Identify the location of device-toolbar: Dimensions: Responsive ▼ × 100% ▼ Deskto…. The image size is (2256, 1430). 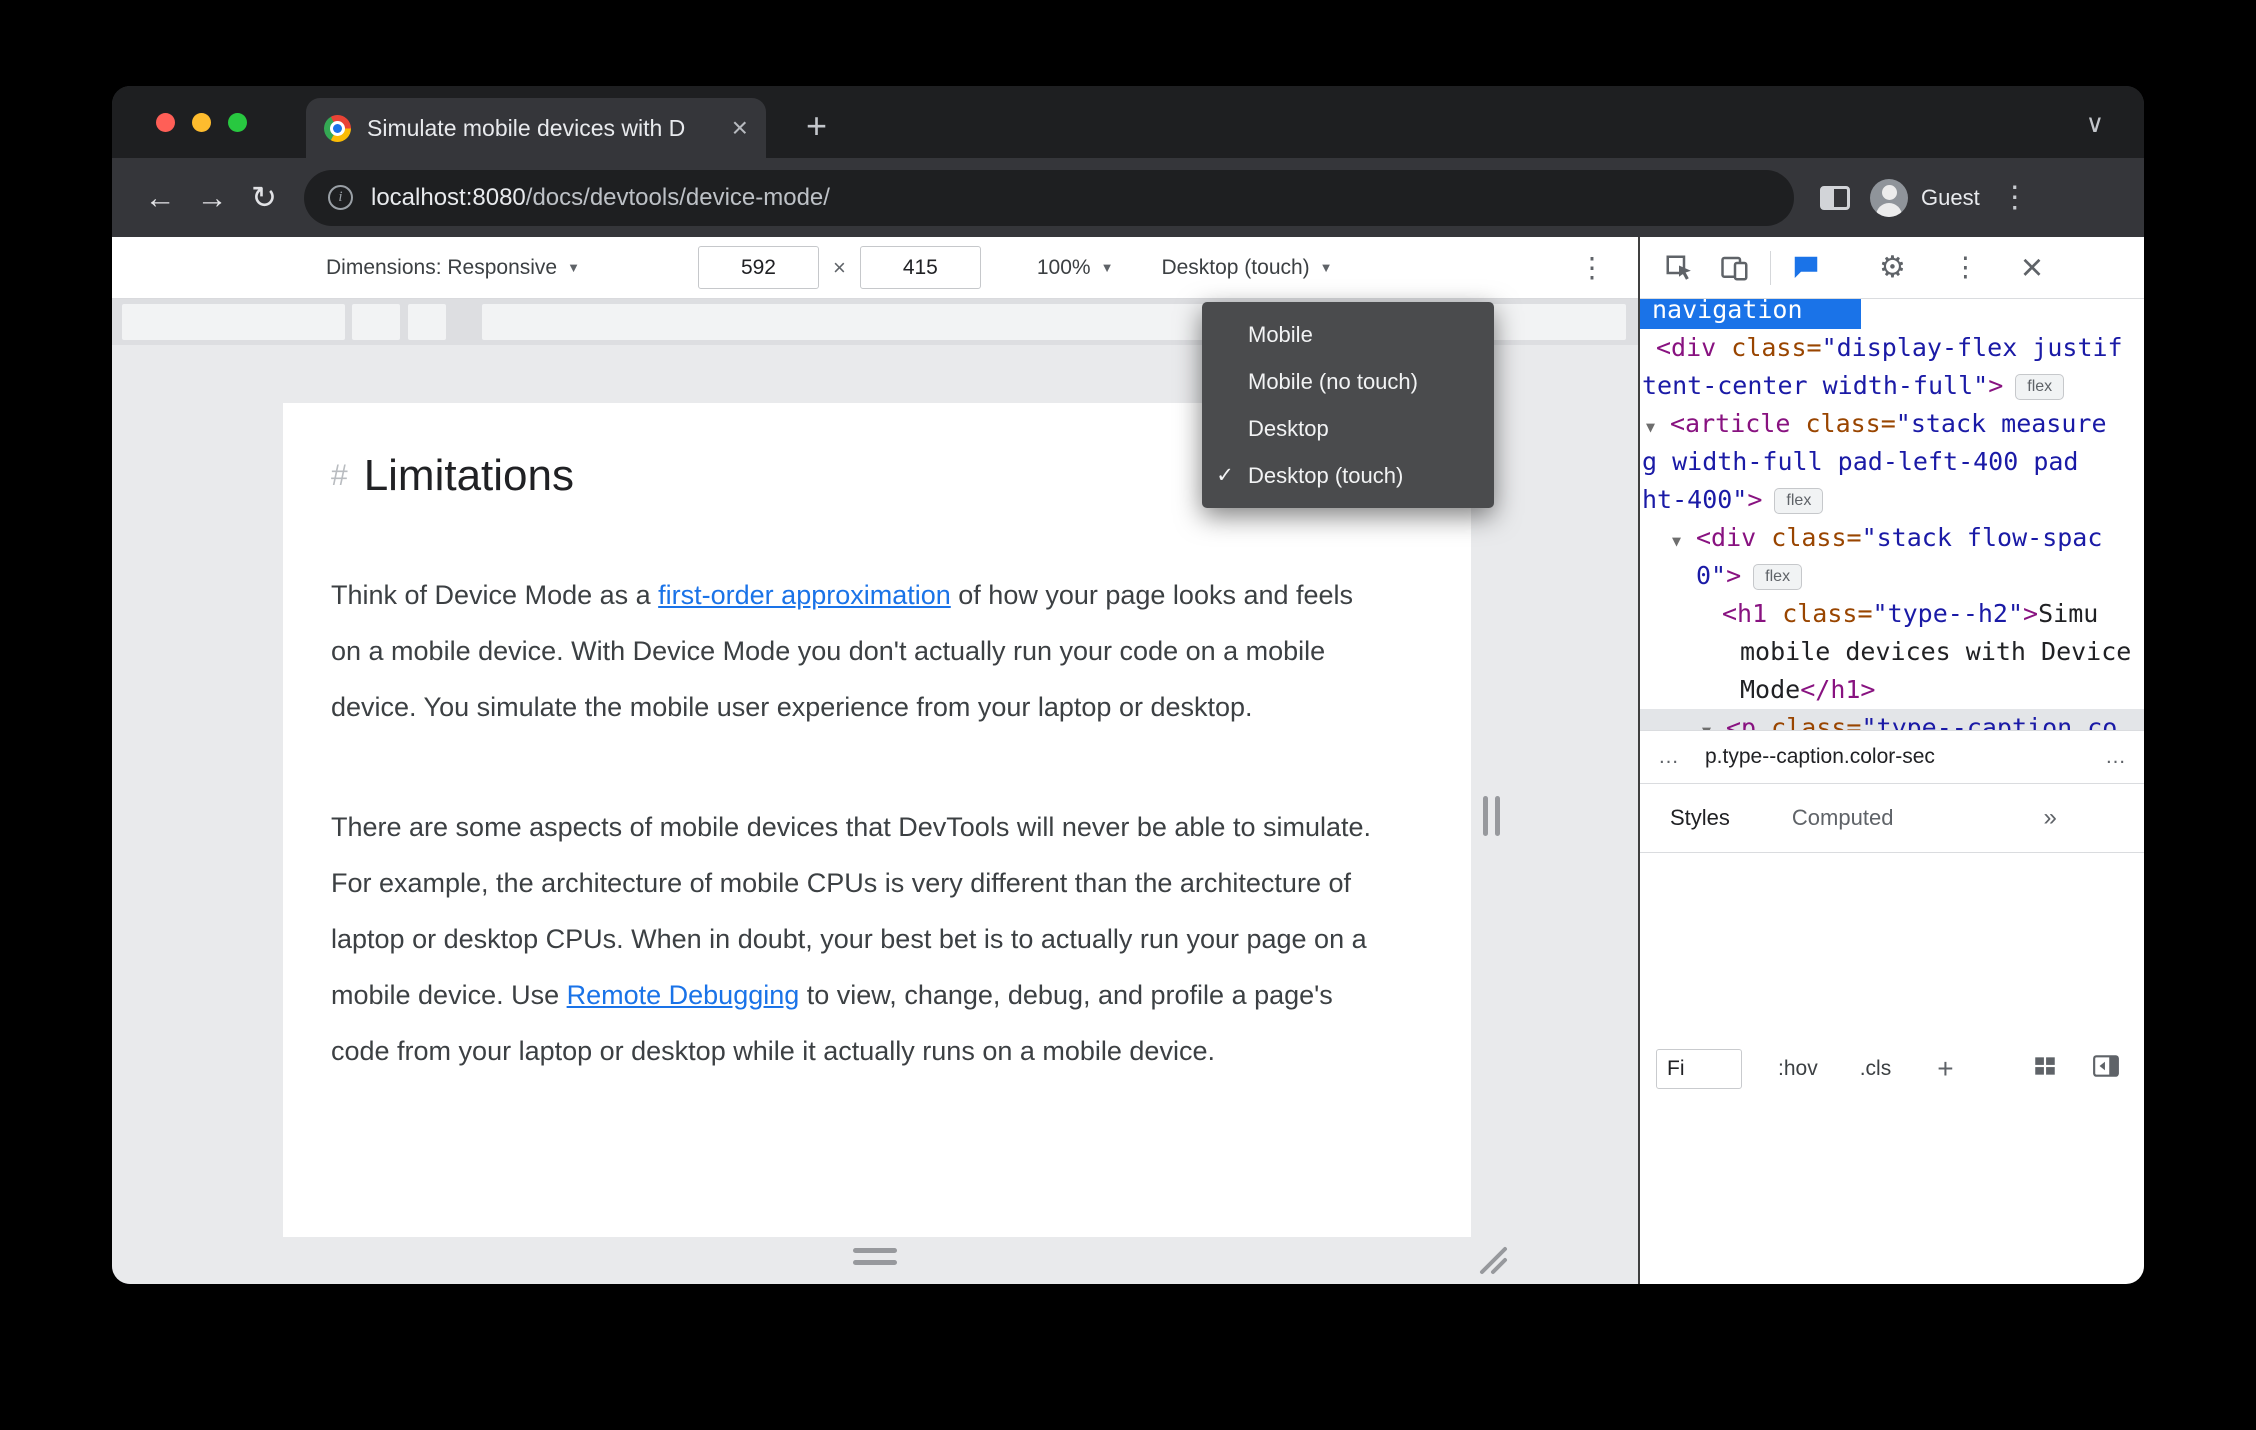
(875, 268).